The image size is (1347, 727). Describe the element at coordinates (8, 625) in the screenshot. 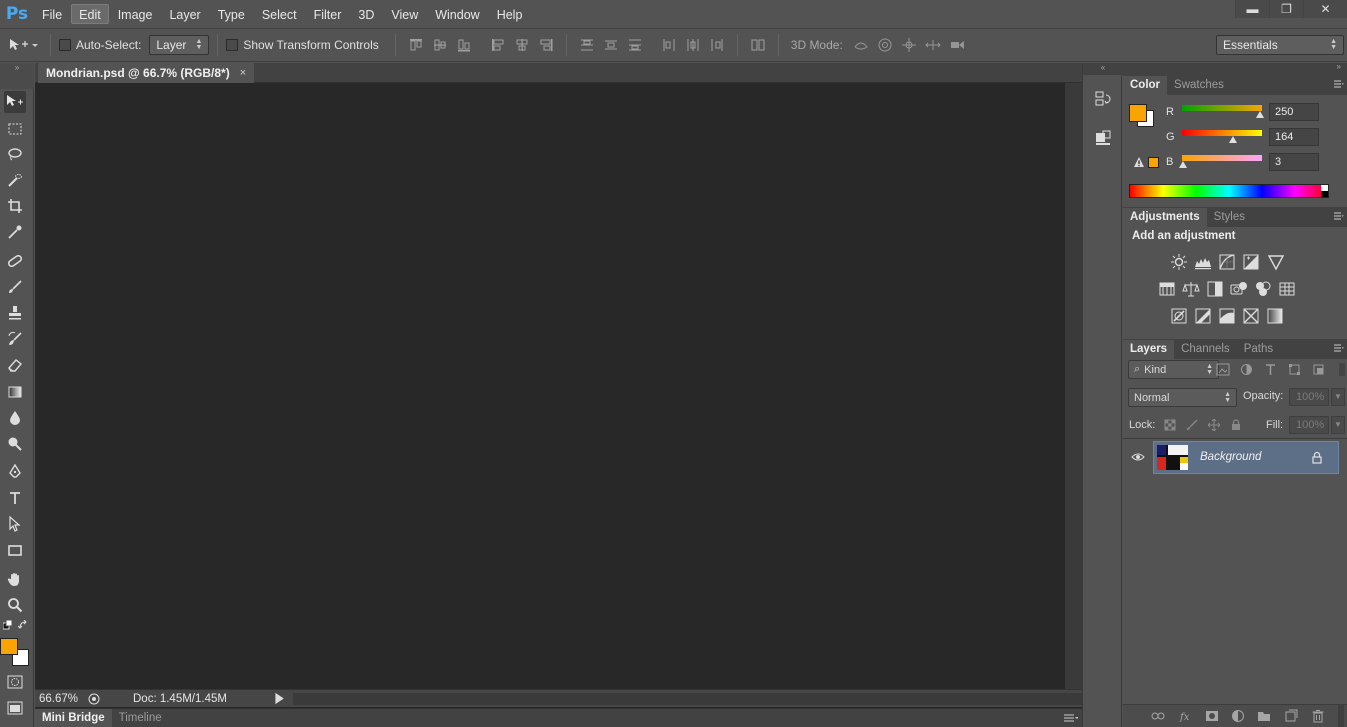

I see `default-colors-icon` at that location.